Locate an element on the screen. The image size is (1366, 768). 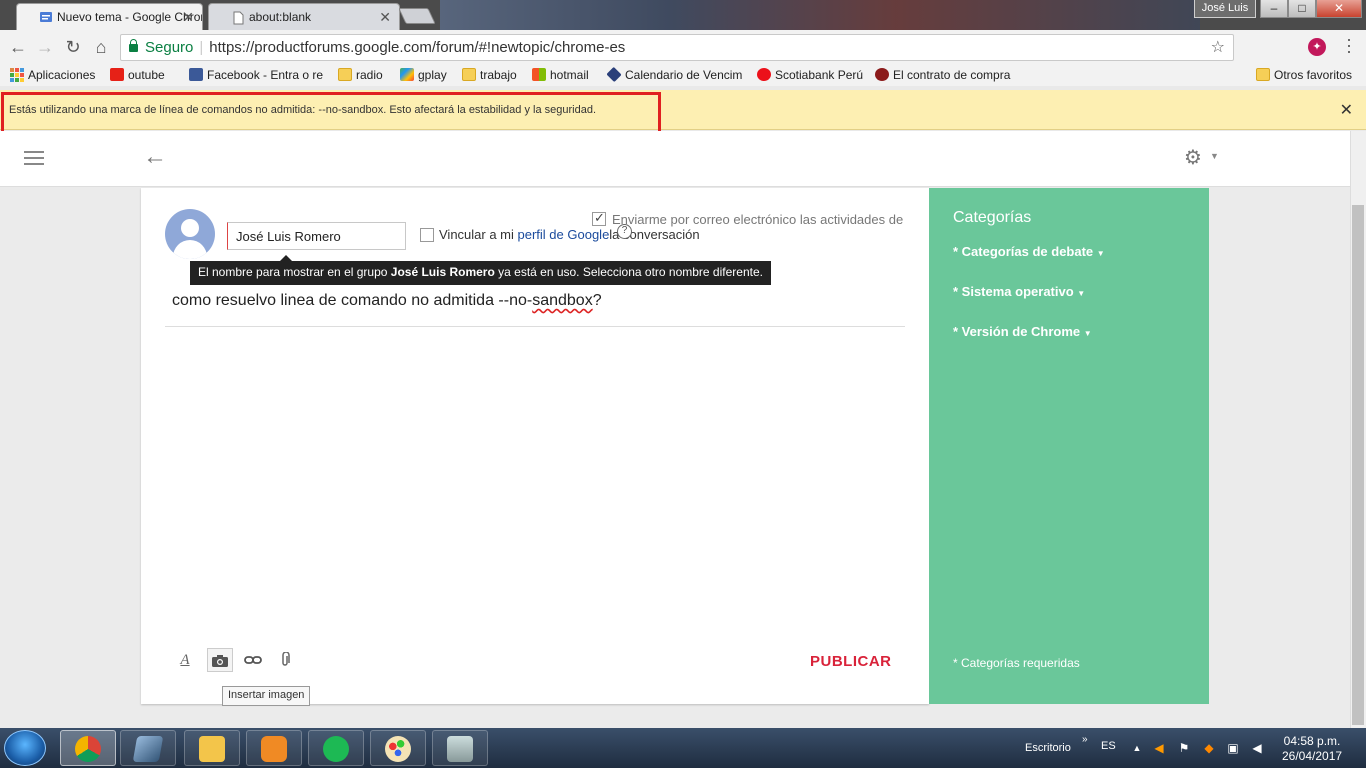
taskbar-spotify is located at coordinates (336, 748).